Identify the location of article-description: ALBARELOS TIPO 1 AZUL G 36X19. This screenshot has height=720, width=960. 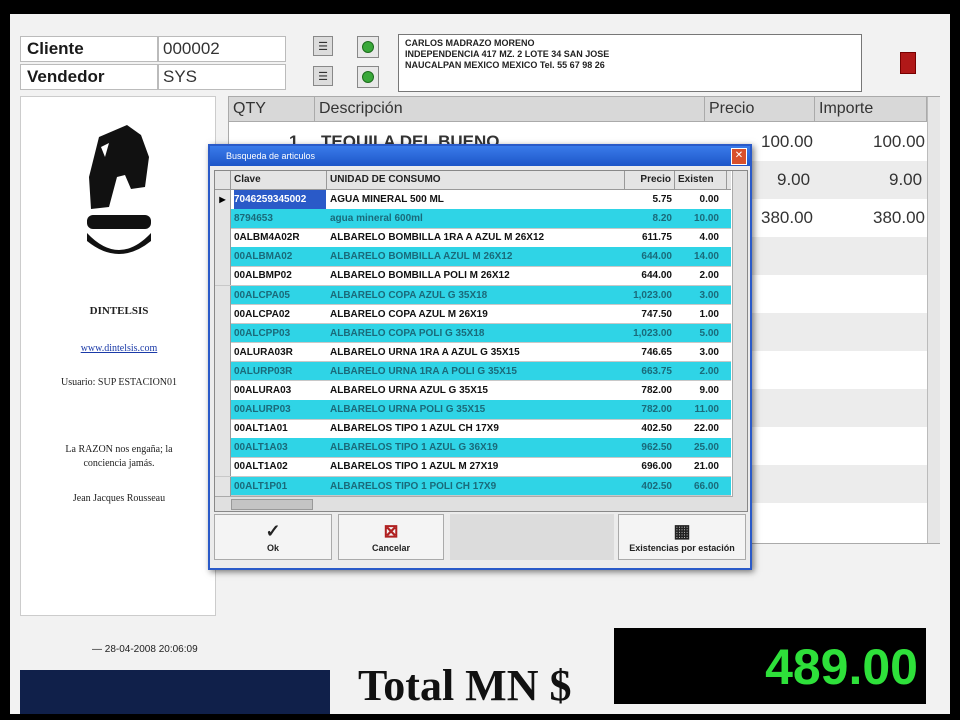
(414, 448).